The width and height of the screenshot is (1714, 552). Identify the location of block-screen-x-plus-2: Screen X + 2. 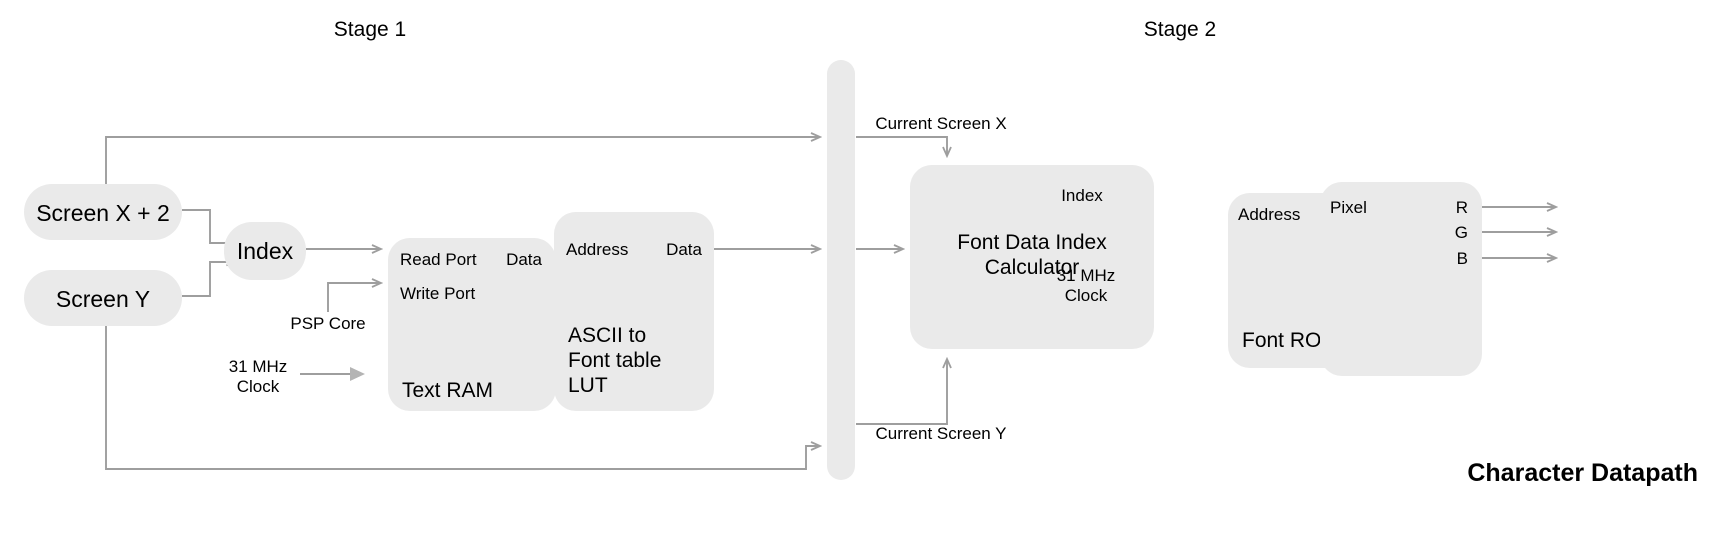
(103, 212).